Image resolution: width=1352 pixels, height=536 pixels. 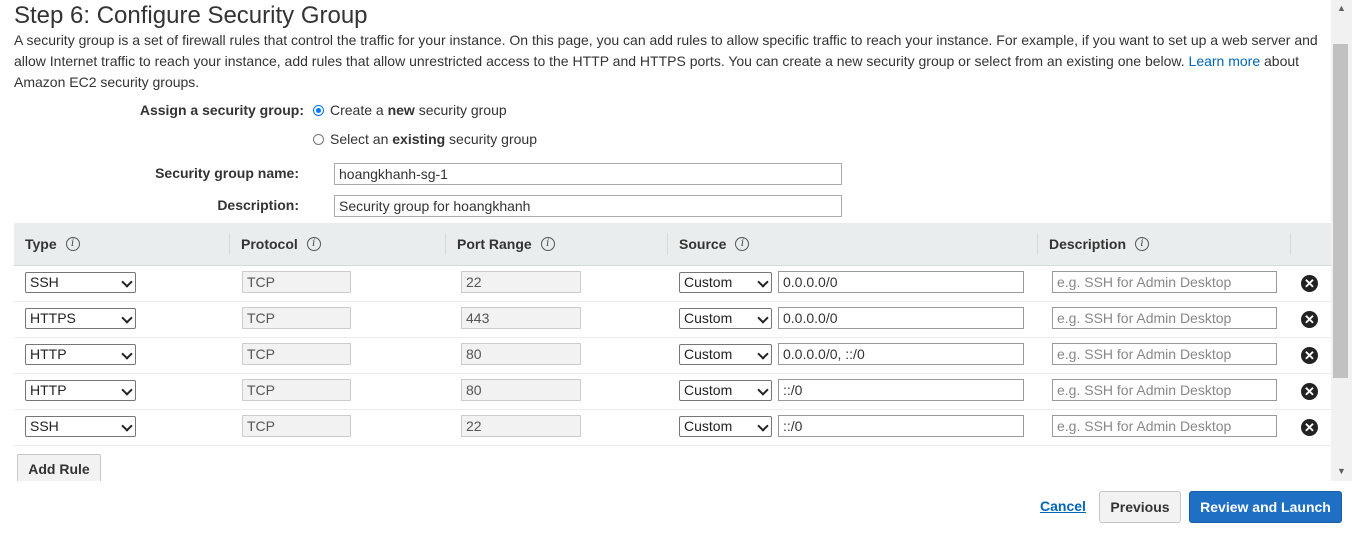 What do you see at coordinates (80, 318) in the screenshot?
I see `type-select: HTTPS` at bounding box center [80, 318].